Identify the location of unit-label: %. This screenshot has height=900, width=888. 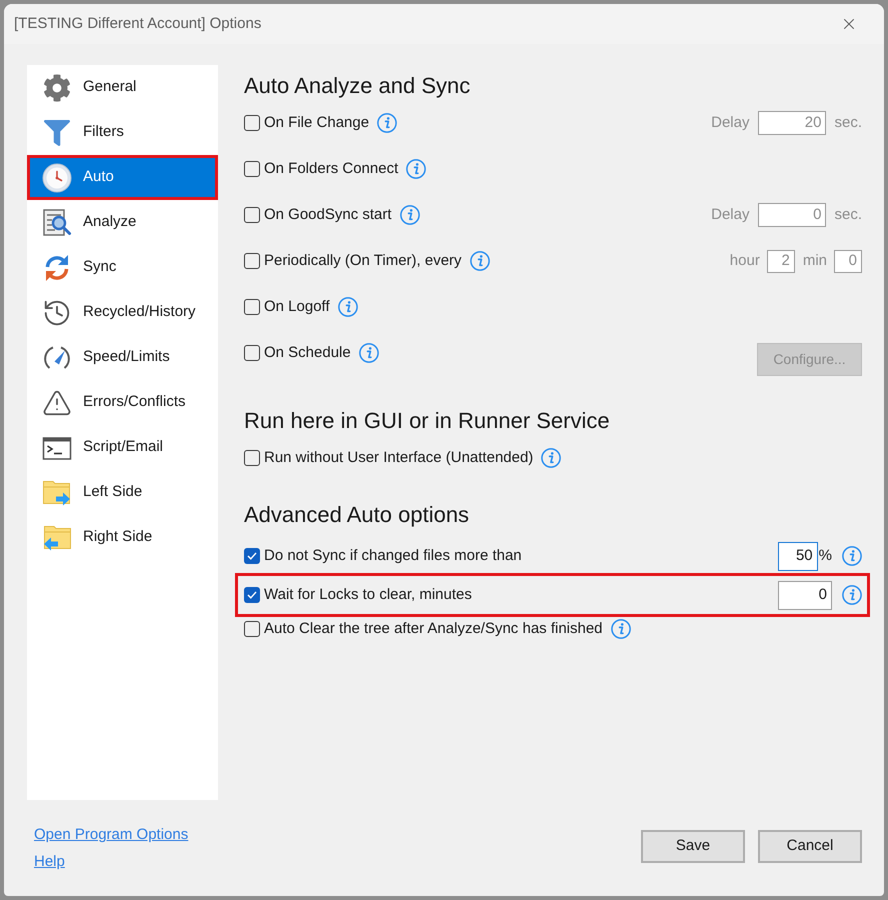
(825, 556).